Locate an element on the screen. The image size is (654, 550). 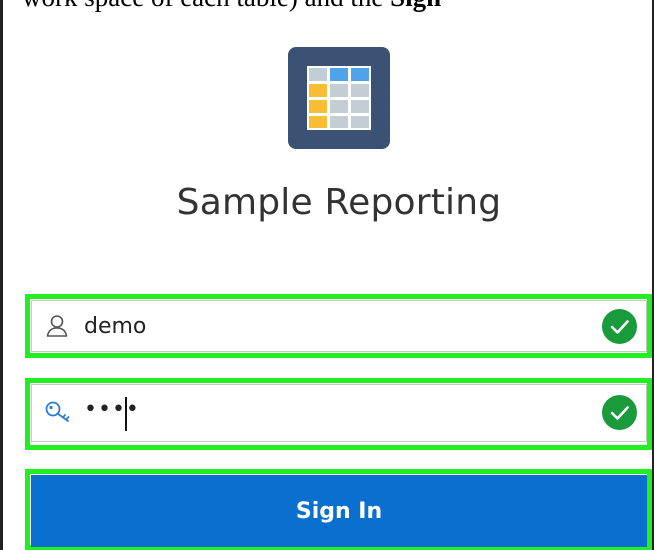
app-title: Sample Reporting is located at coordinates (339, 202).